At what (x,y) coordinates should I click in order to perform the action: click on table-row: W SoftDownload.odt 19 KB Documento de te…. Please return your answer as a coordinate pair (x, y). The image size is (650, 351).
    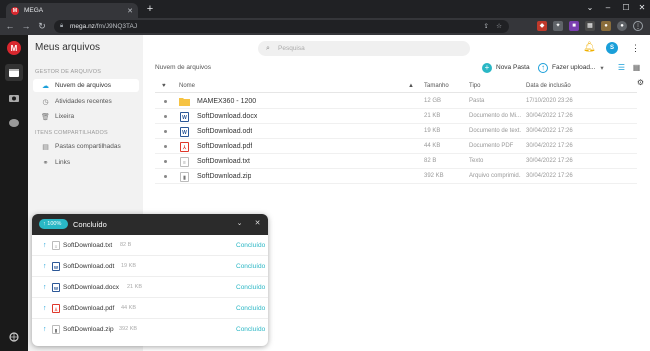
    Looking at the image, I should click on (396, 131).